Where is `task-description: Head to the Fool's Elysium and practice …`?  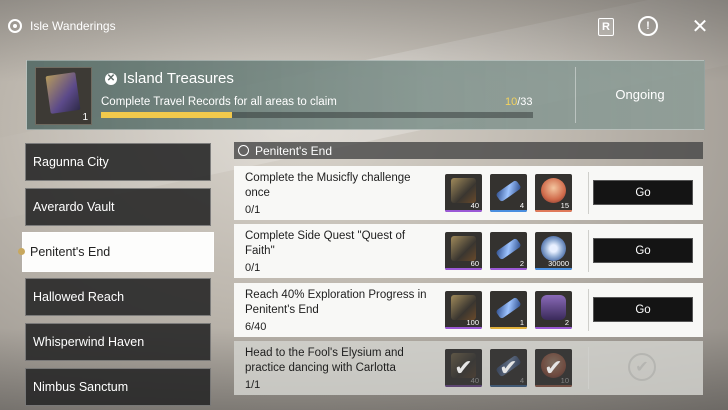 task-description: Head to the Fool's Elysium and practice … is located at coordinates (324, 360).